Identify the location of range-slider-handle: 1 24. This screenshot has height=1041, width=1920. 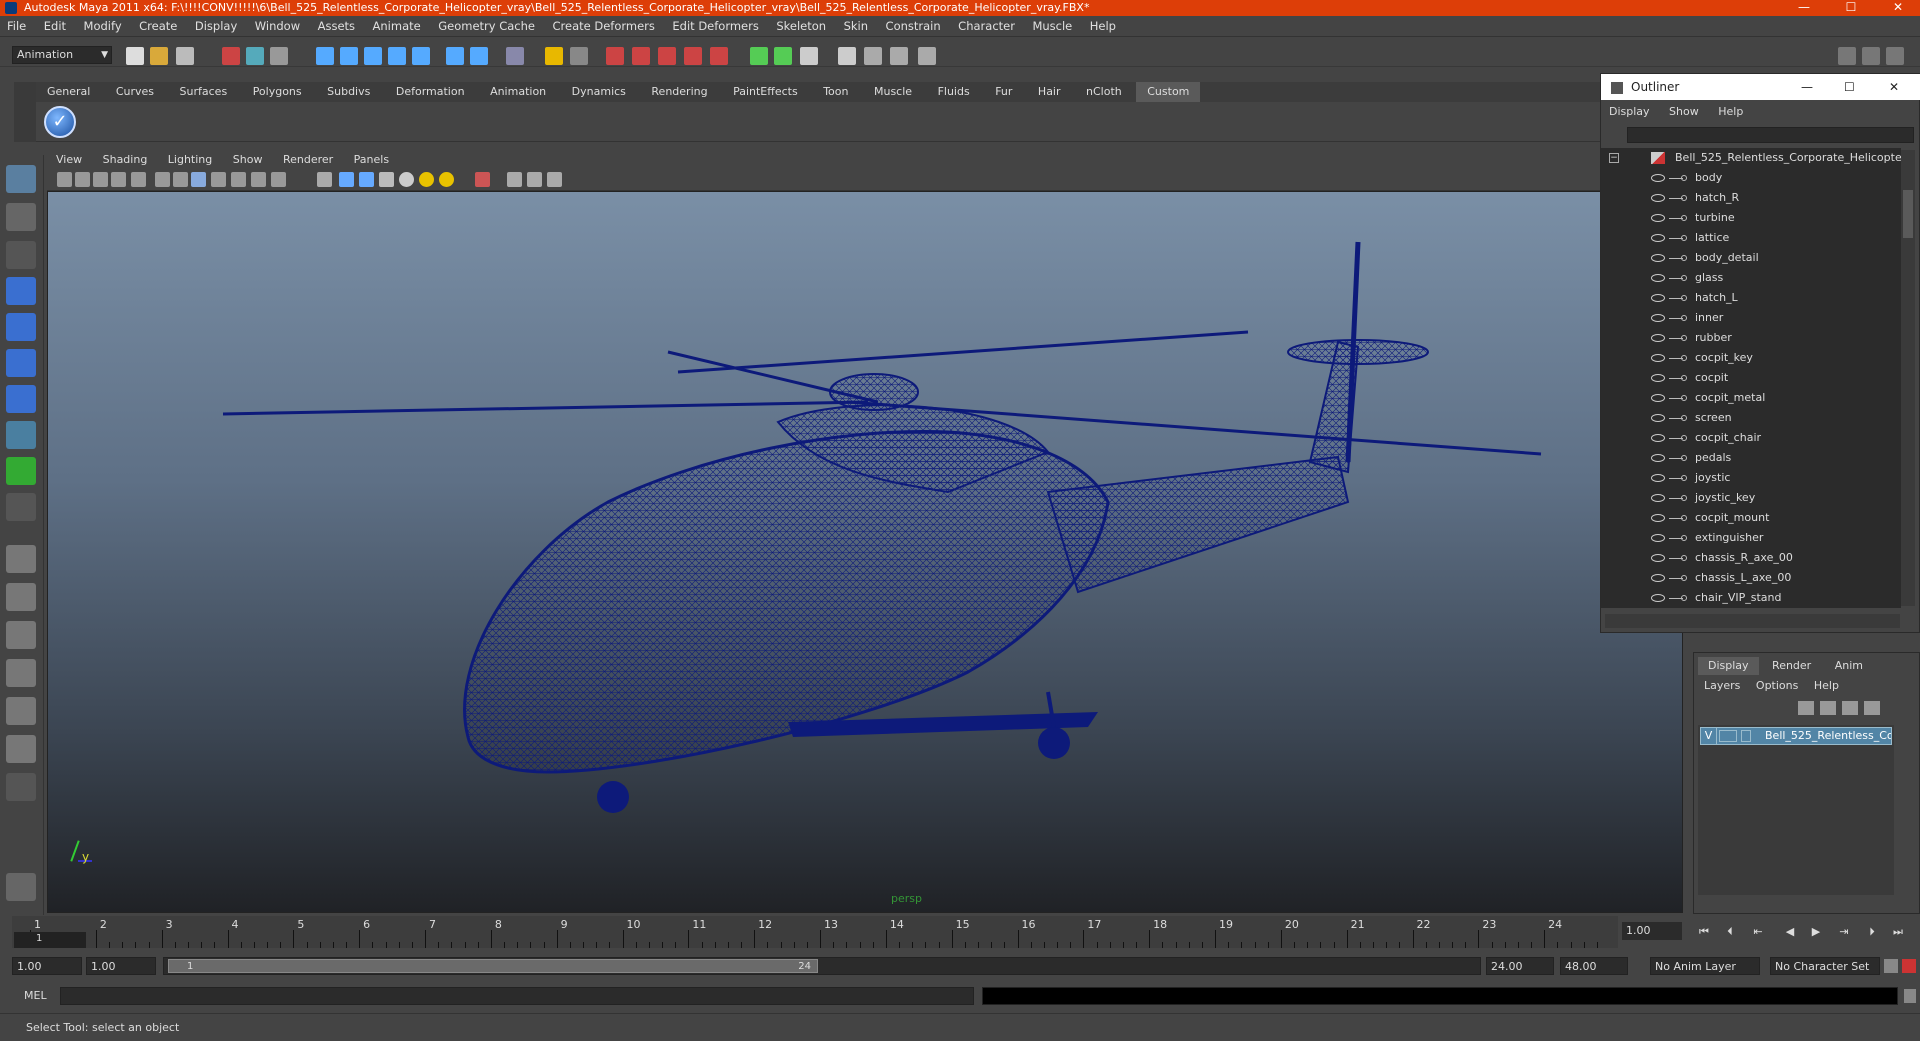
(493, 966).